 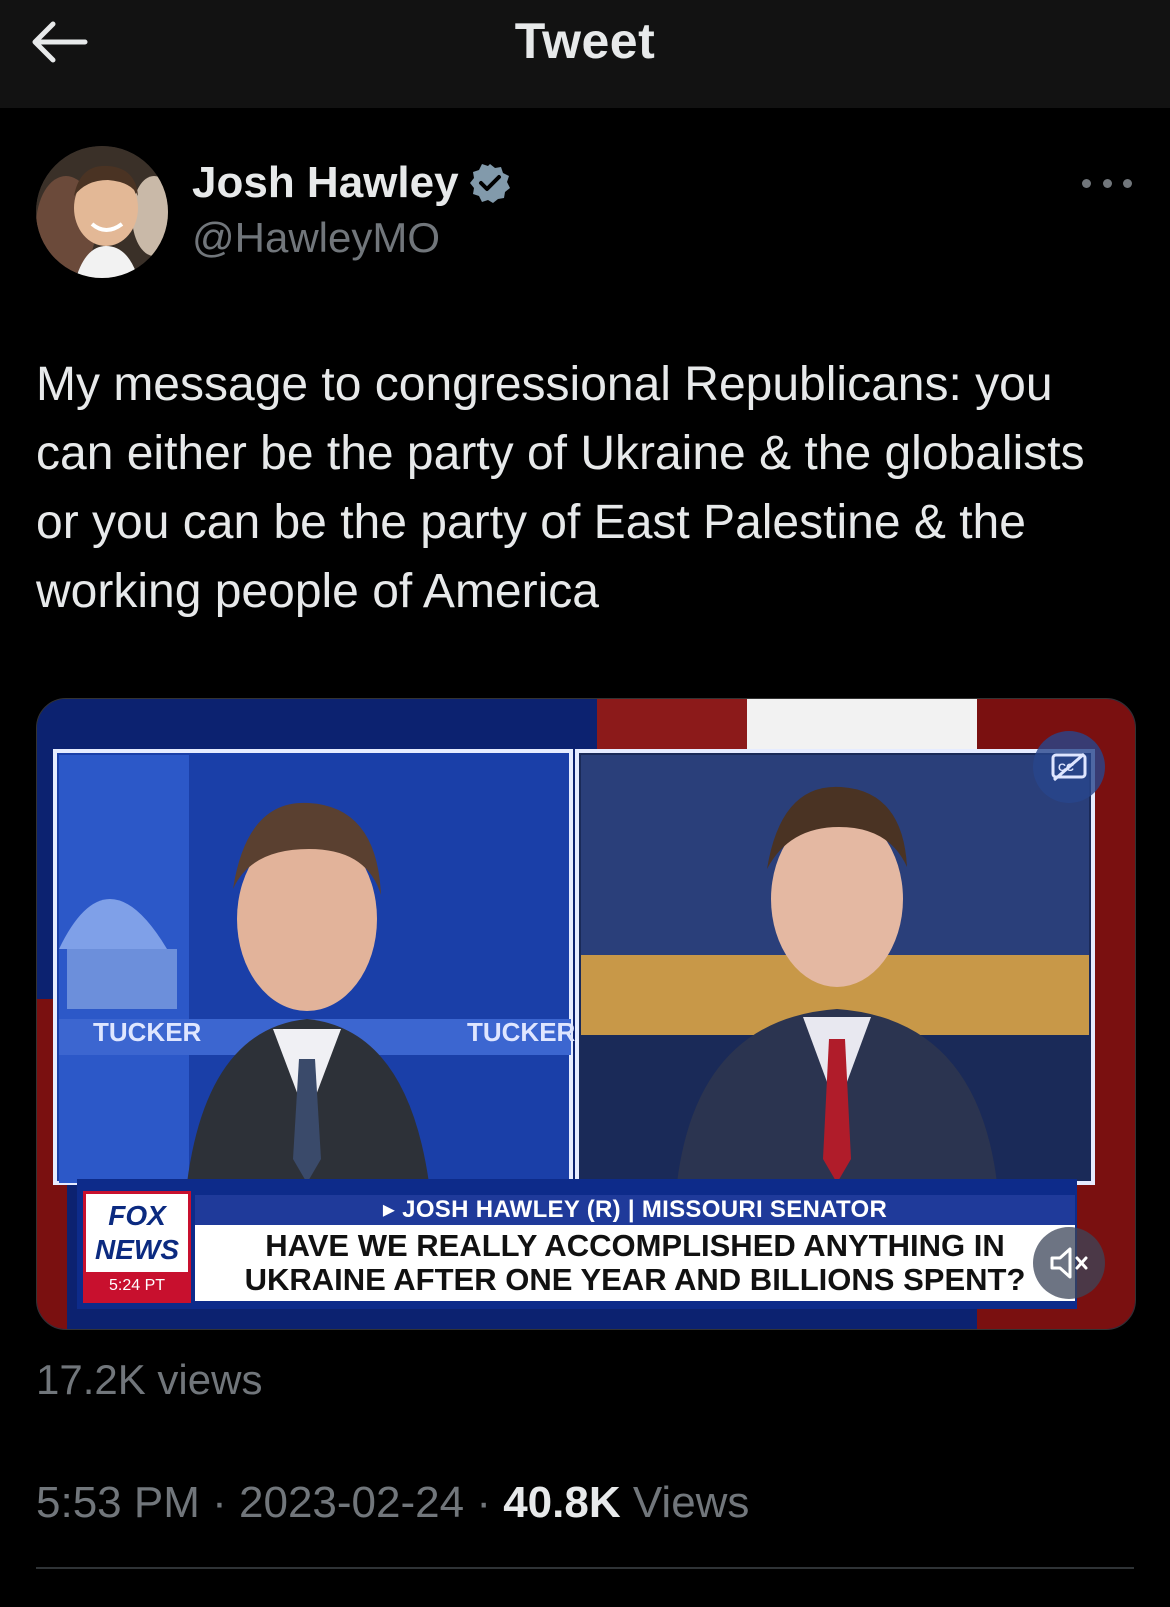 I want to click on muted-speaker-icon, so click(x=1069, y=1263).